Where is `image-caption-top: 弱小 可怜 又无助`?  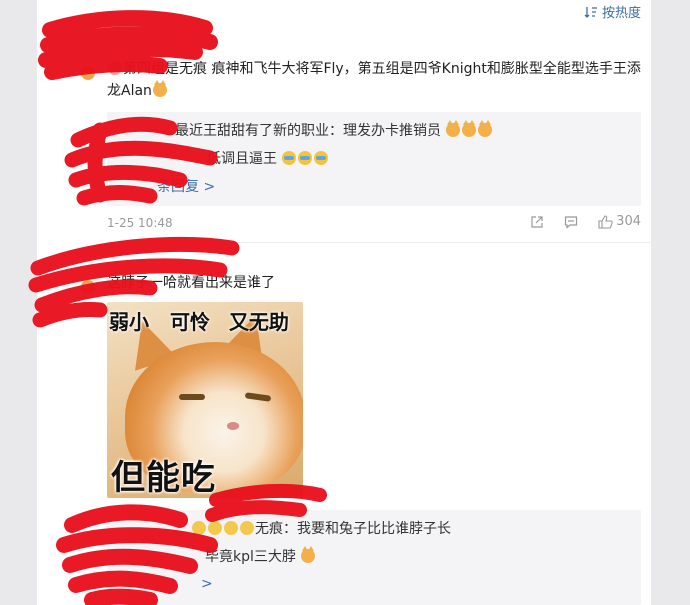
image-caption-top: 弱小 可怜 又无助 is located at coordinates (199, 322).